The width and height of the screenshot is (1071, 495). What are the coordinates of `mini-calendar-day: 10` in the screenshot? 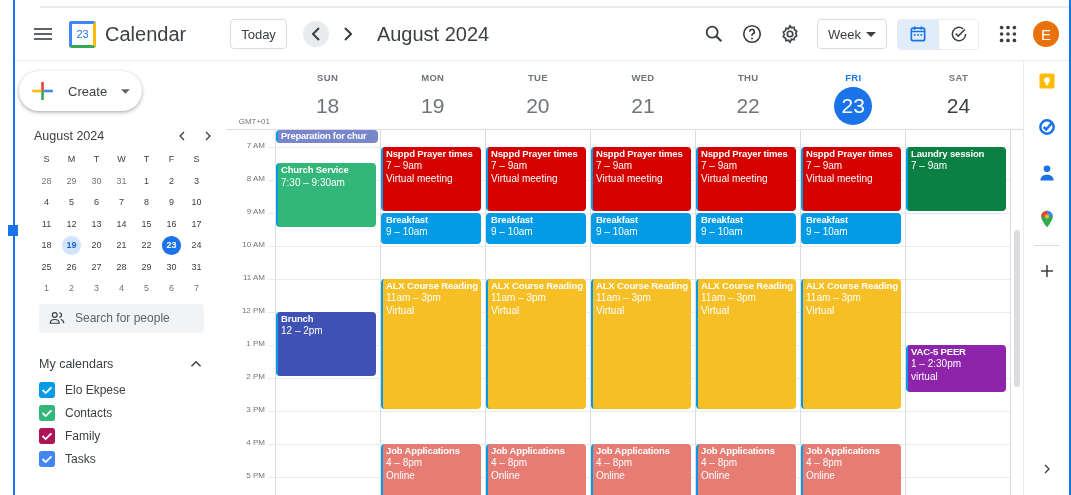 It's located at (196, 202).